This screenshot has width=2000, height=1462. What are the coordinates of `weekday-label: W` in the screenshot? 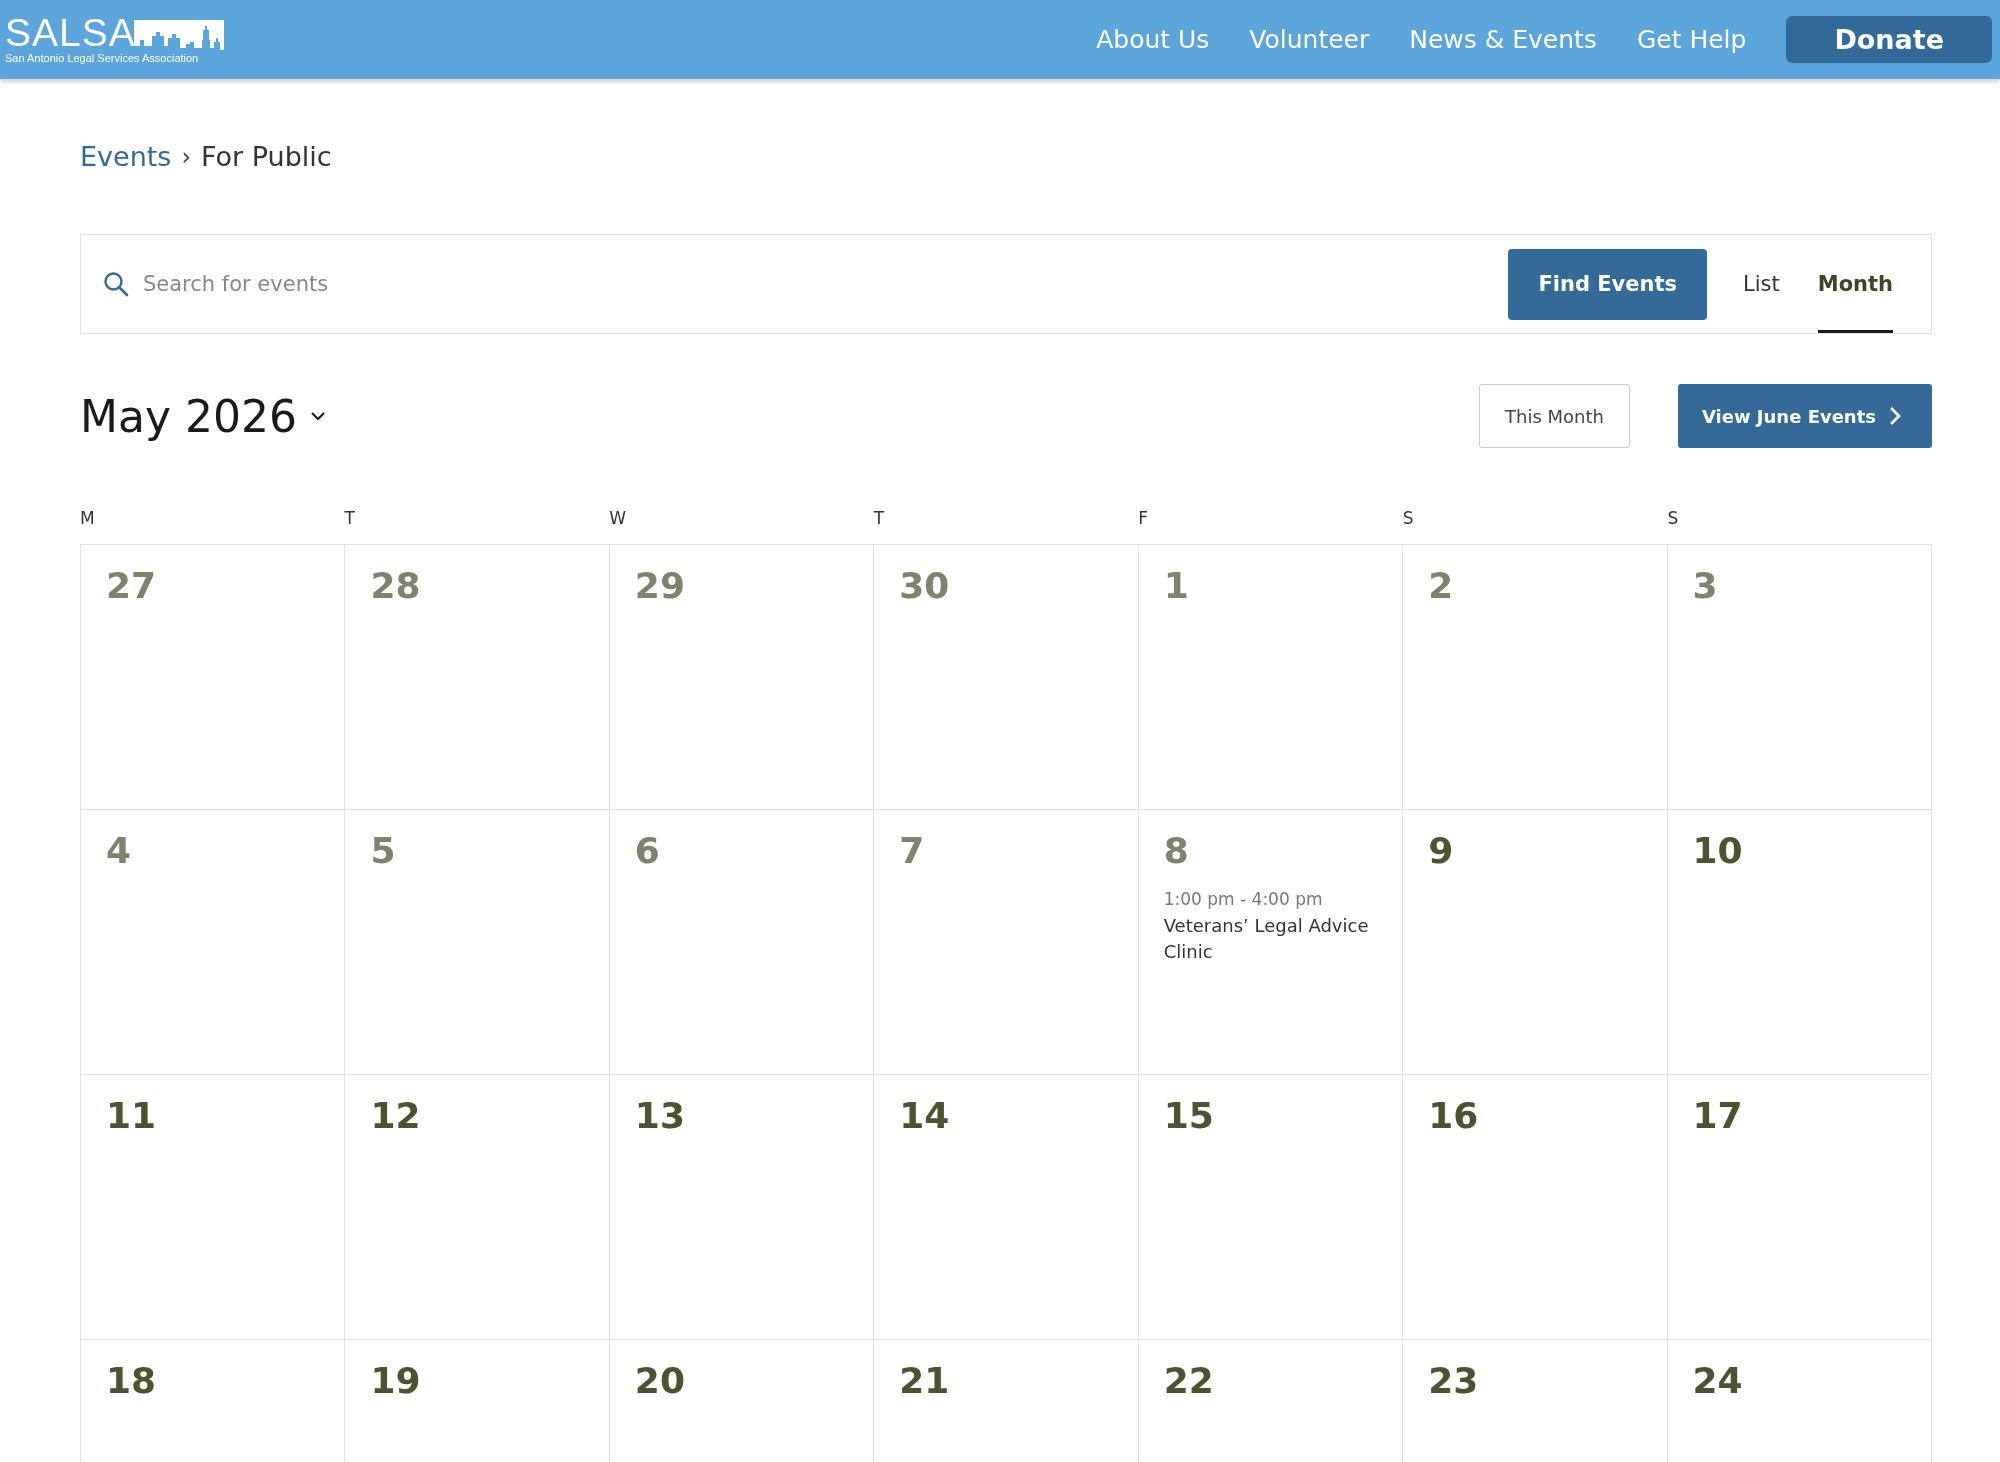 It's located at (618, 518).